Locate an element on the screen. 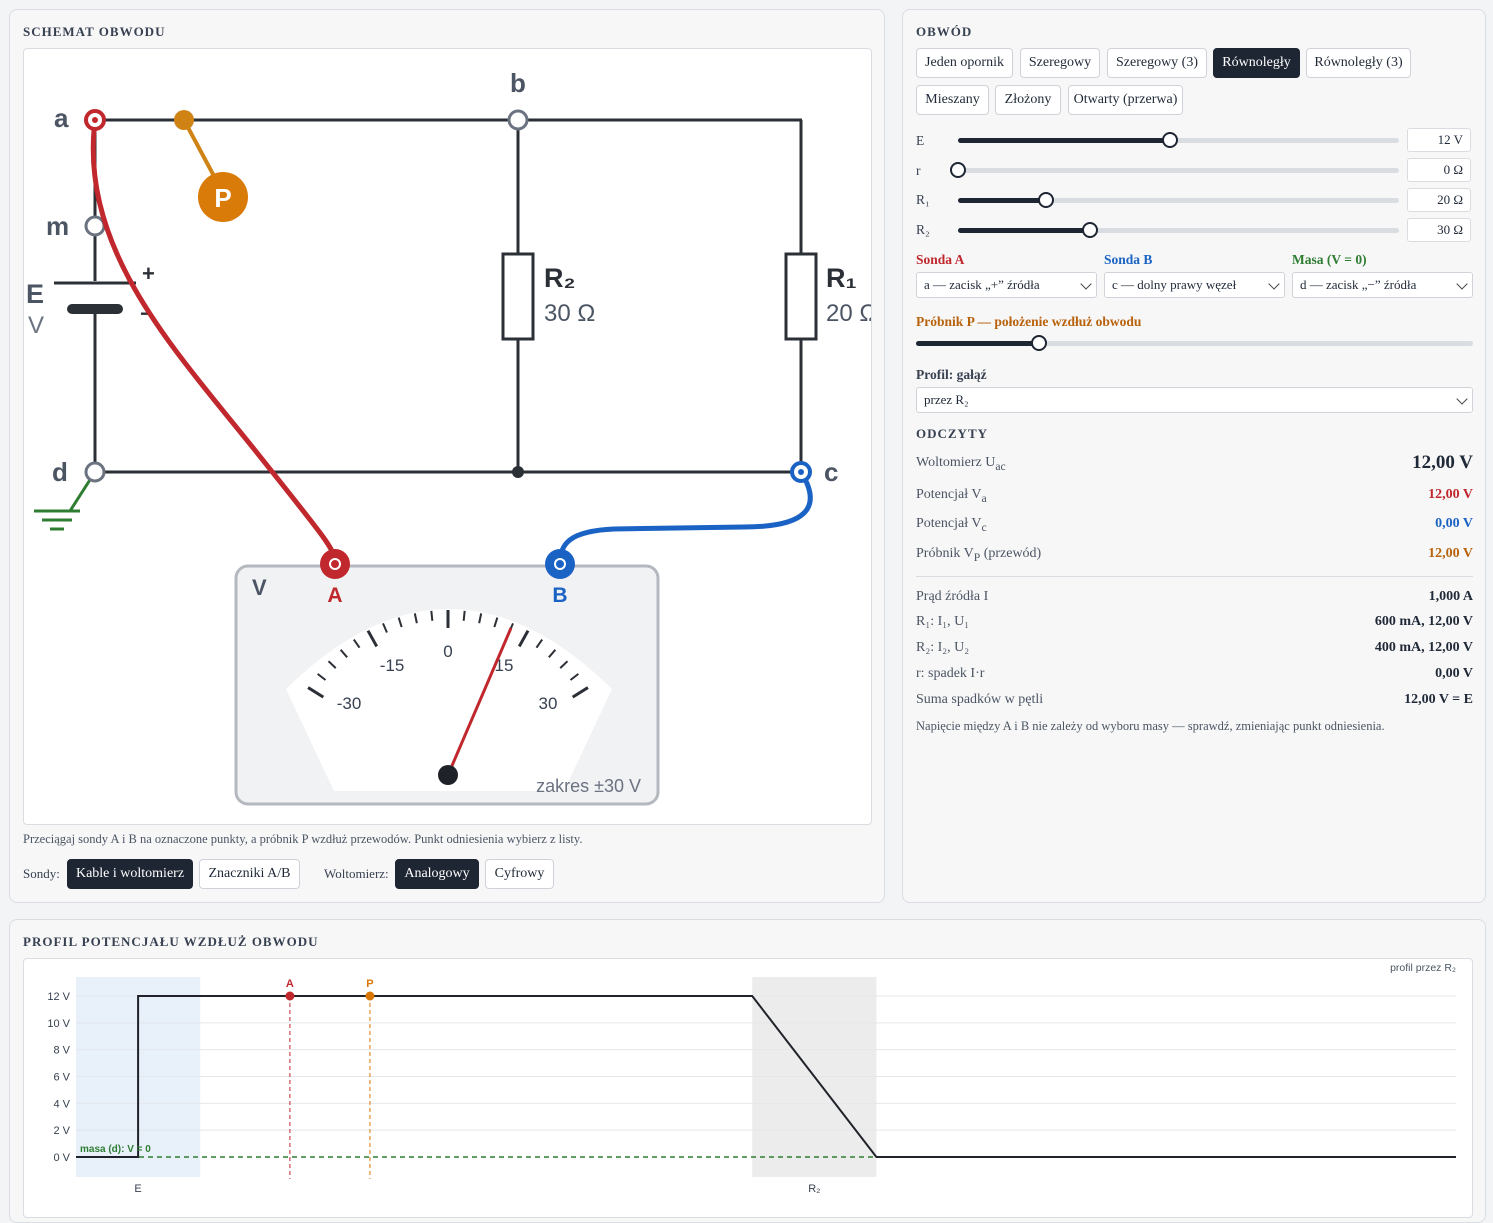 The image size is (1493, 1223). profile-select: przez R₂ is located at coordinates (1194, 400).